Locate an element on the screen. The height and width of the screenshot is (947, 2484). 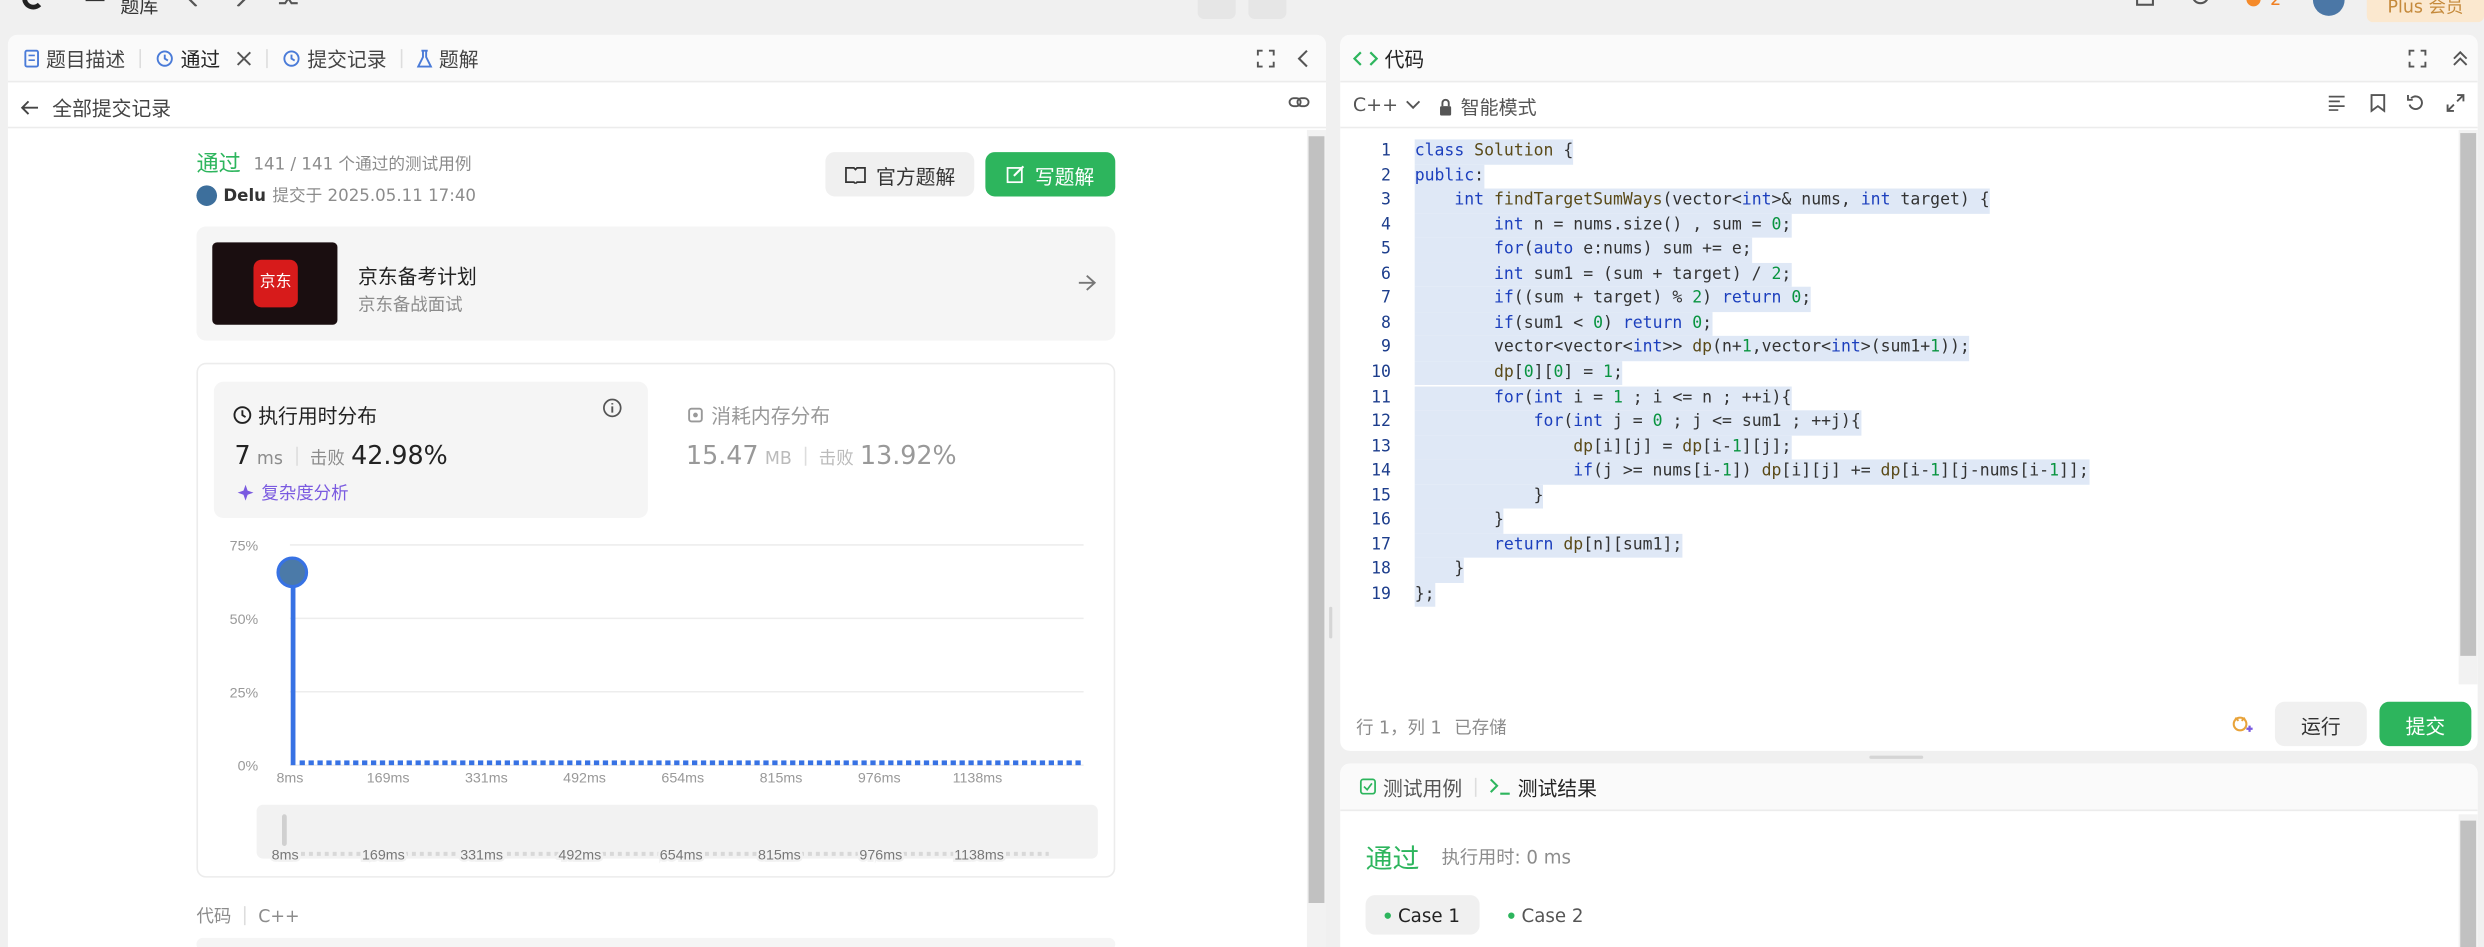
streak-counter: 2 is located at coordinates (2263, 5).